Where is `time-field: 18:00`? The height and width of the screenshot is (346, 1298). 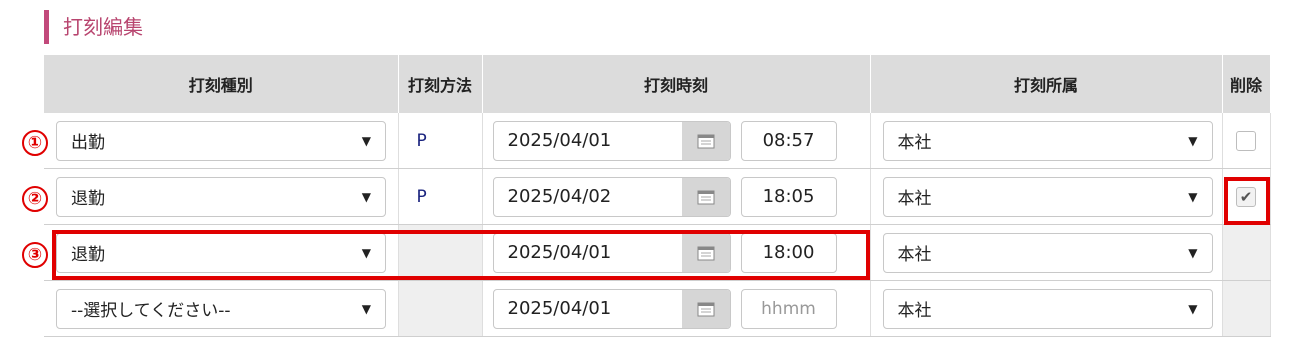
time-field: 18:00 is located at coordinates (788, 252).